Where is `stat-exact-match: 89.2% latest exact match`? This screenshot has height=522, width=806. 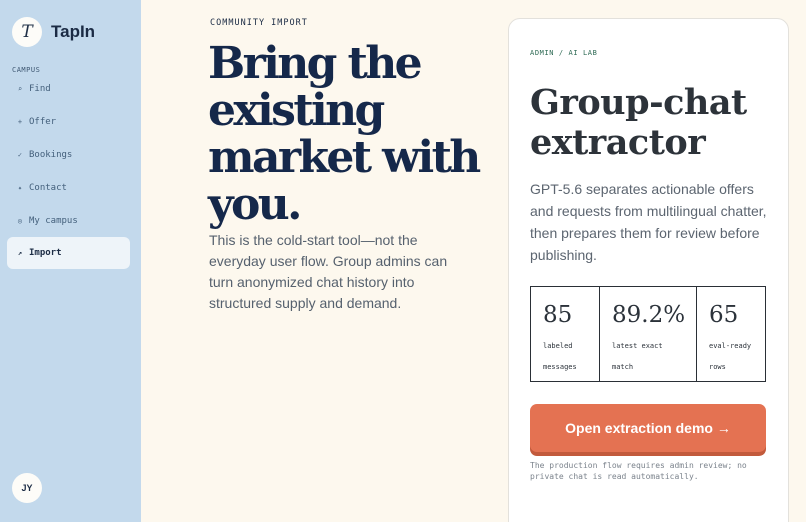
stat-exact-match: 89.2% latest exact match is located at coordinates (648, 334).